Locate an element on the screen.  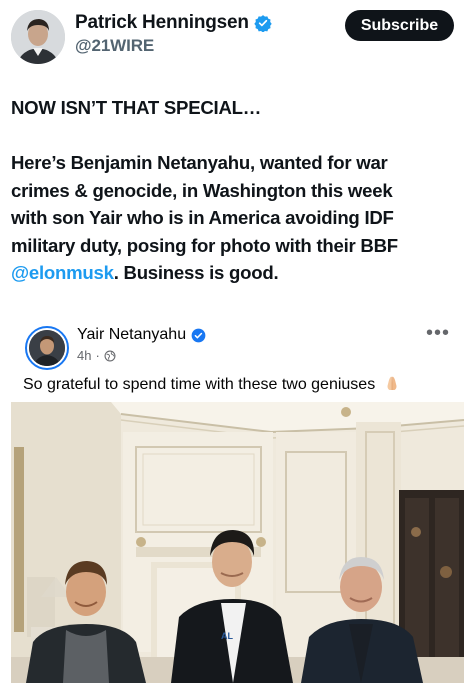
fb-avatar-portrait is located at coordinates (47, 348).